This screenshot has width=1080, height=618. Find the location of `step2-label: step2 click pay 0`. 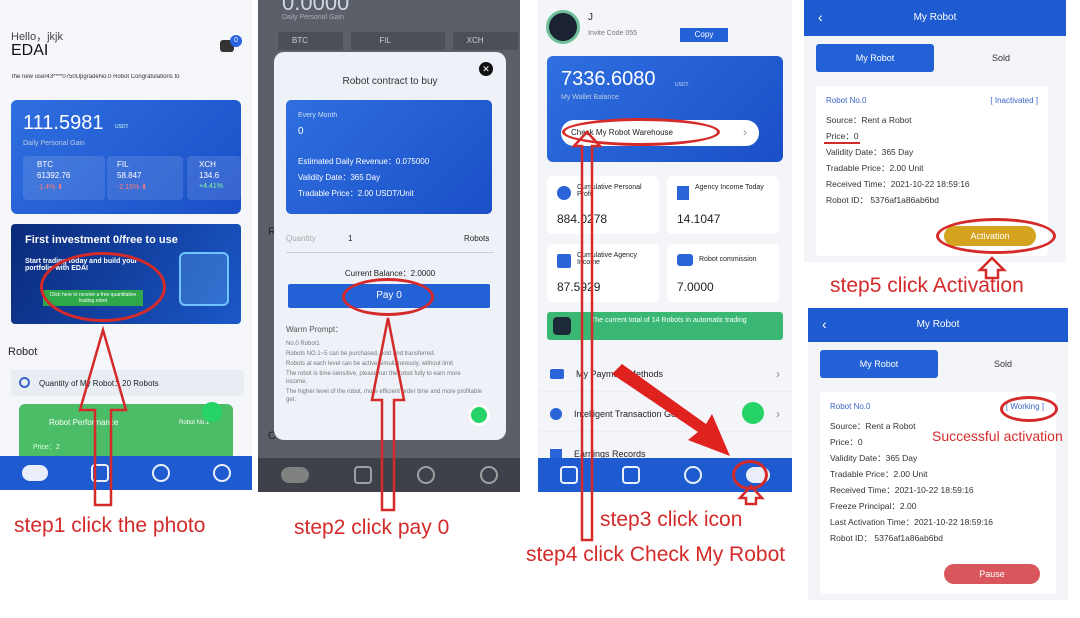

step2-label: step2 click pay 0 is located at coordinates (372, 527).